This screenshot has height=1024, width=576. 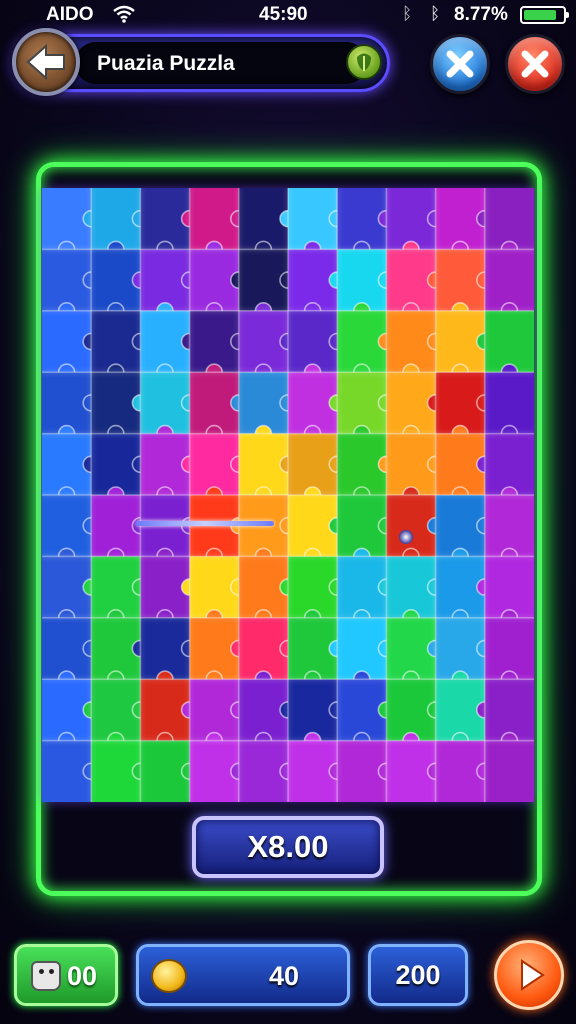 I want to click on clock-time: 45:90, so click(x=283, y=14).